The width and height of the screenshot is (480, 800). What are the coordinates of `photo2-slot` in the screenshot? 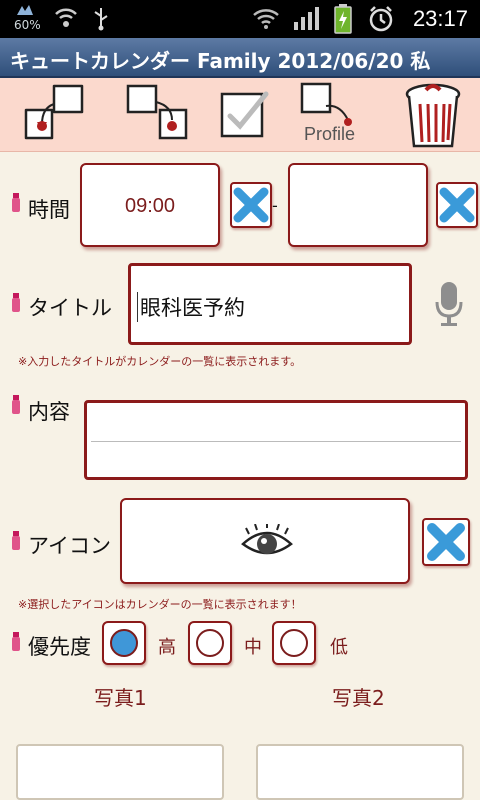 It's located at (360, 772).